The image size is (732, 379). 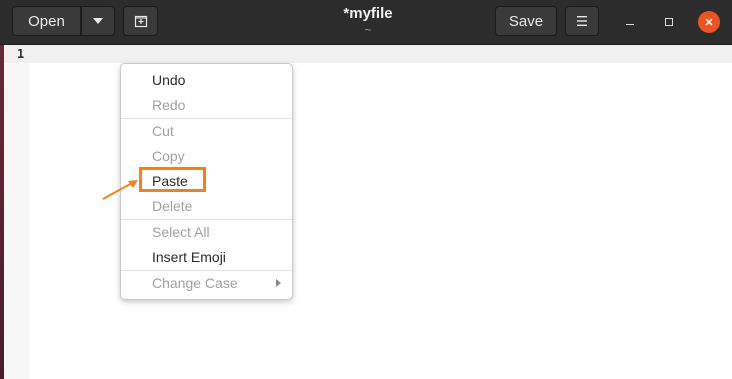 What do you see at coordinates (368, 54) in the screenshot?
I see `current-line-highlight` at bounding box center [368, 54].